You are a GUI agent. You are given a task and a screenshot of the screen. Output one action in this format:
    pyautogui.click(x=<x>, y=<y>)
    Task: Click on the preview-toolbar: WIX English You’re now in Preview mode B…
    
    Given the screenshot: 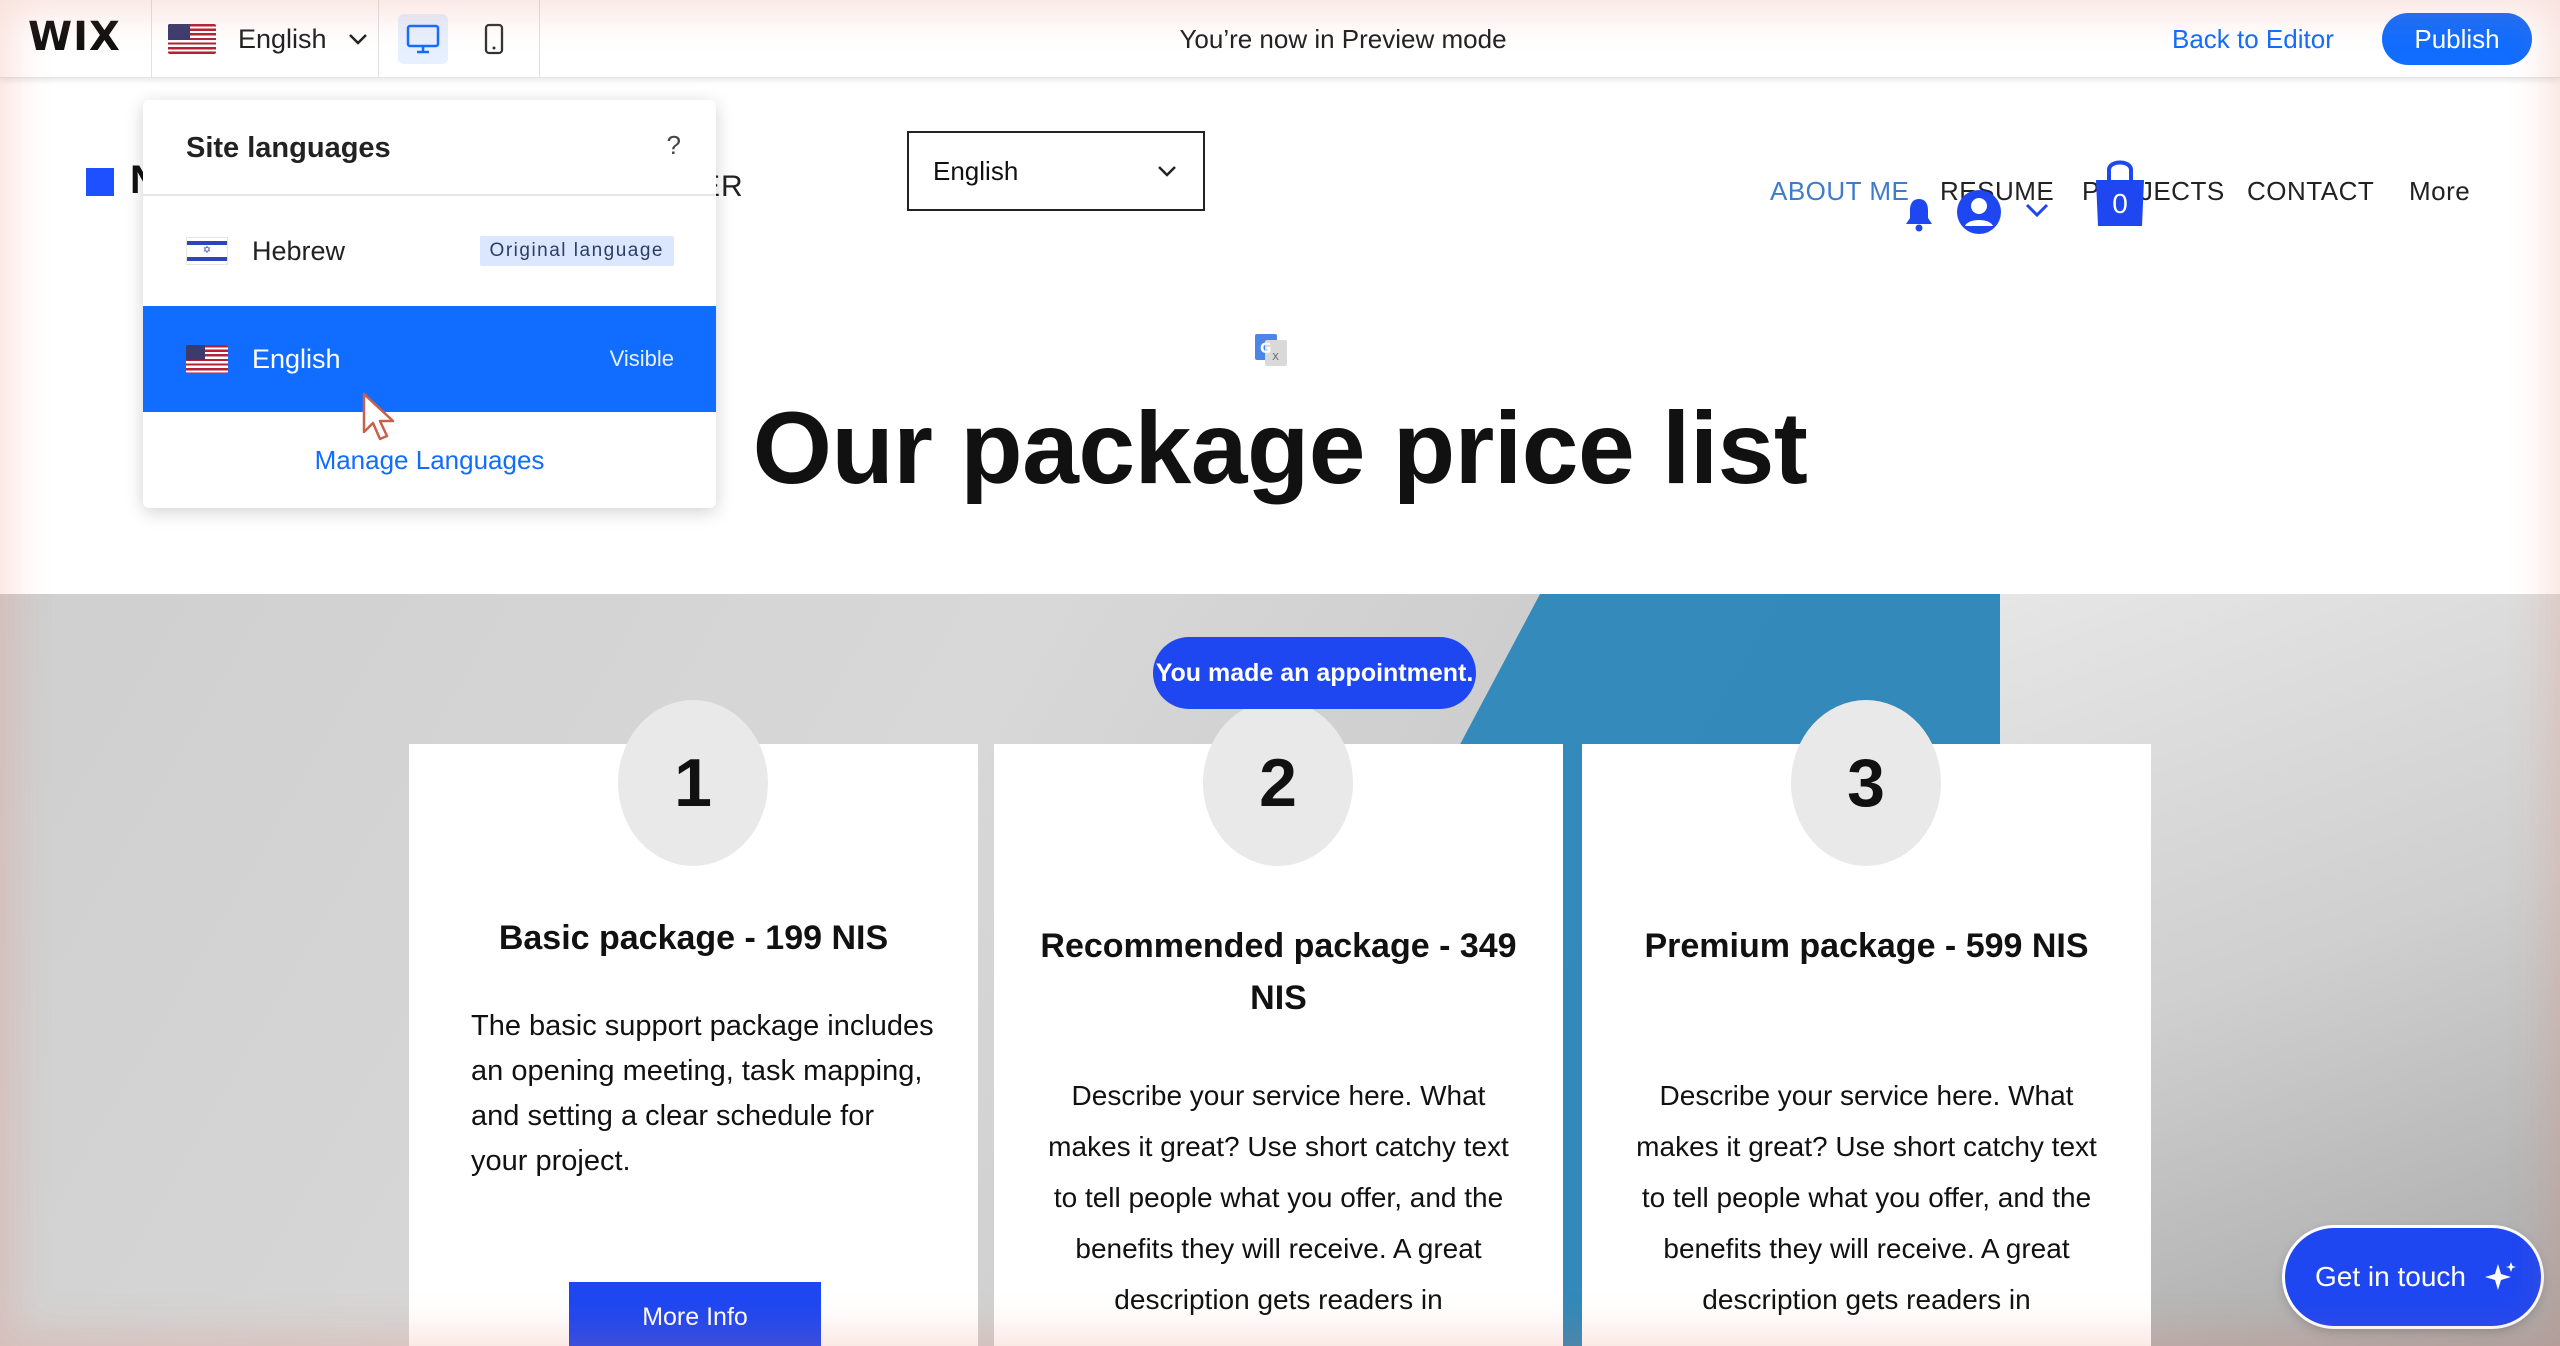 What is the action you would take?
    pyautogui.click(x=1280, y=39)
    